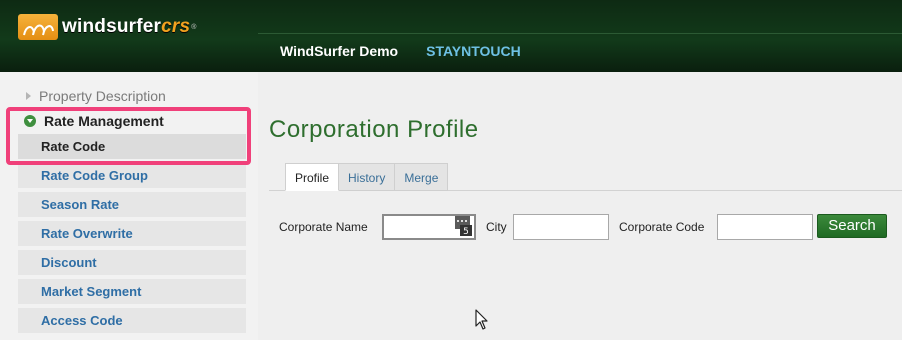 The height and width of the screenshot is (340, 902). Describe the element at coordinates (496, 227) in the screenshot. I see `city-label: City` at that location.